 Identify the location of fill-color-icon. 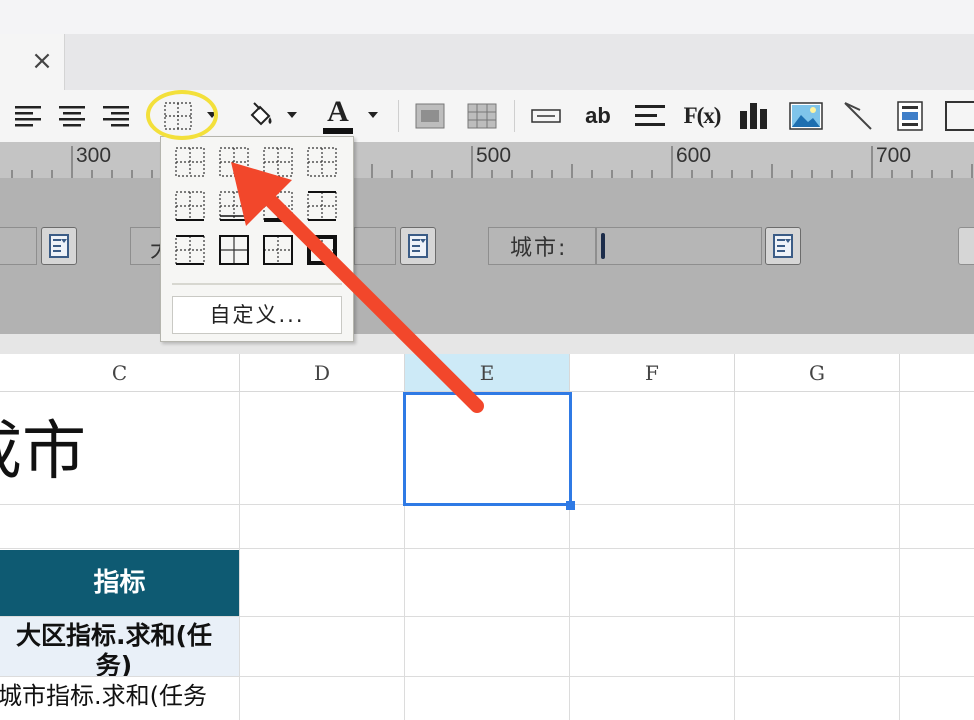
(260, 116).